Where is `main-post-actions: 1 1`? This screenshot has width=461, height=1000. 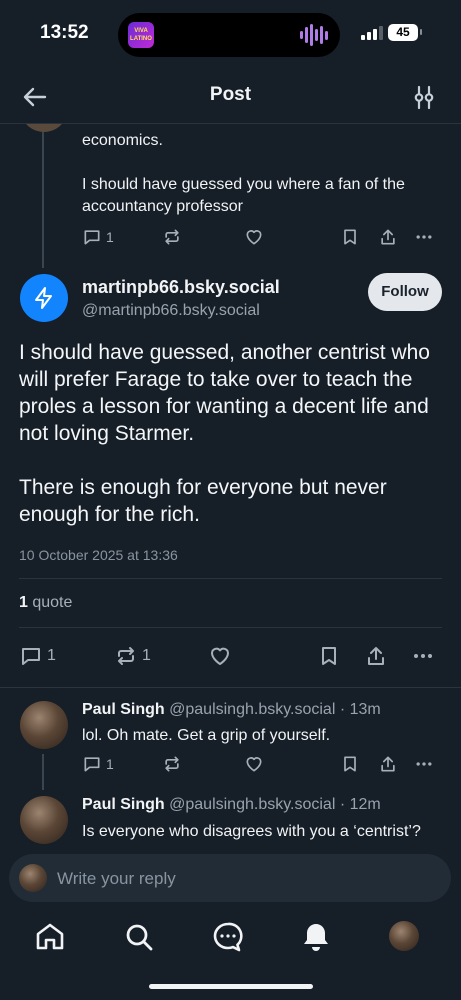
main-post-actions: 1 1 is located at coordinates (230, 658).